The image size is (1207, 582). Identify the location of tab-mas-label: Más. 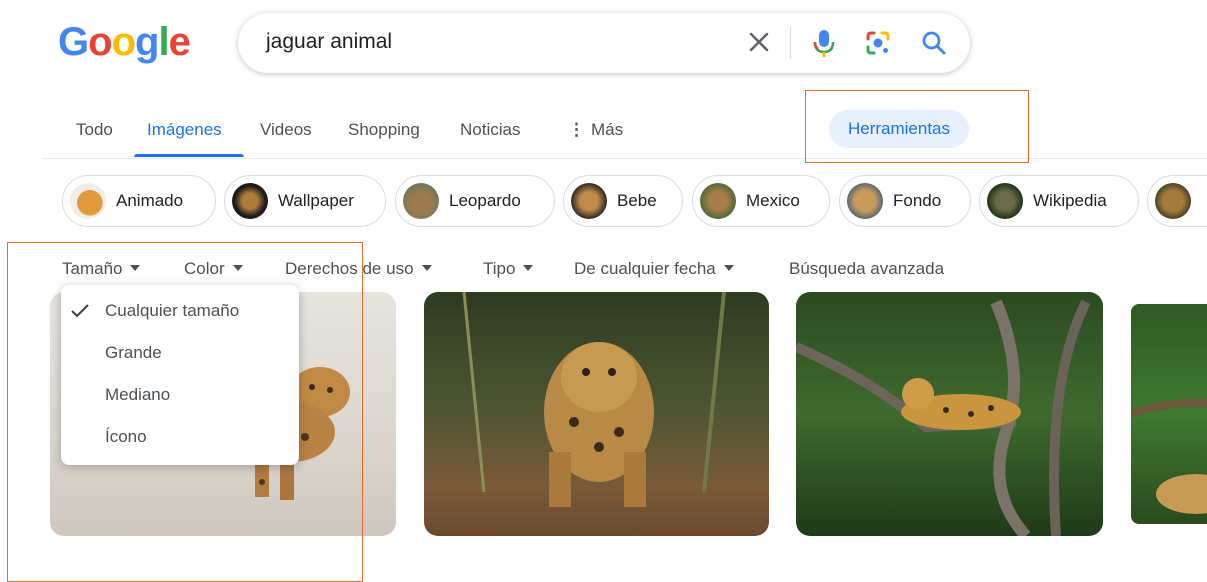
(607, 129).